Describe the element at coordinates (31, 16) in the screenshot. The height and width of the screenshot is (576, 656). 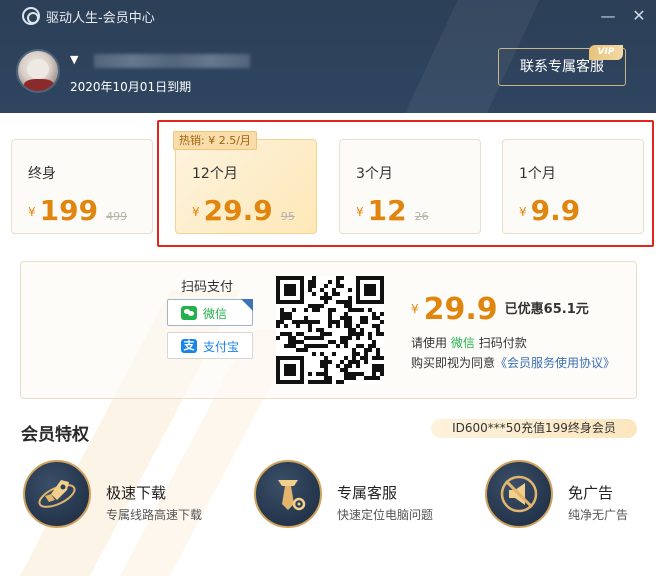
I see `app-logo-icon` at that location.